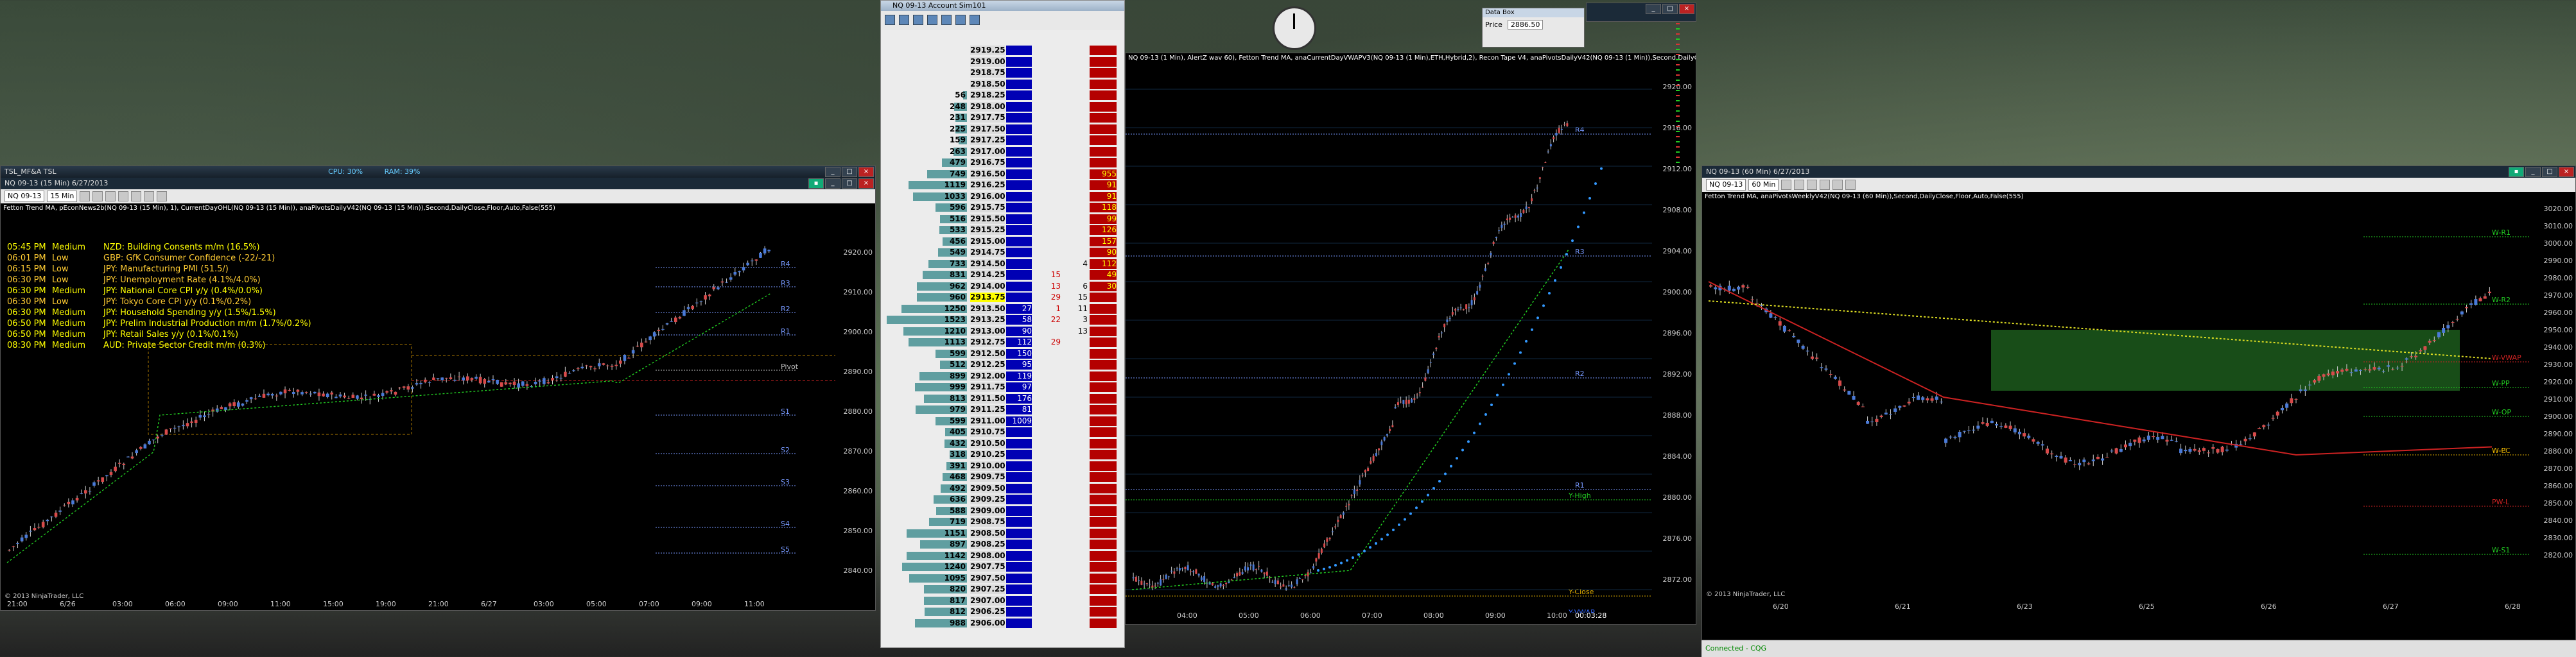 This screenshot has width=2576, height=657. What do you see at coordinates (987, 331) in the screenshot?
I see `price-cell: 2913.00` at bounding box center [987, 331].